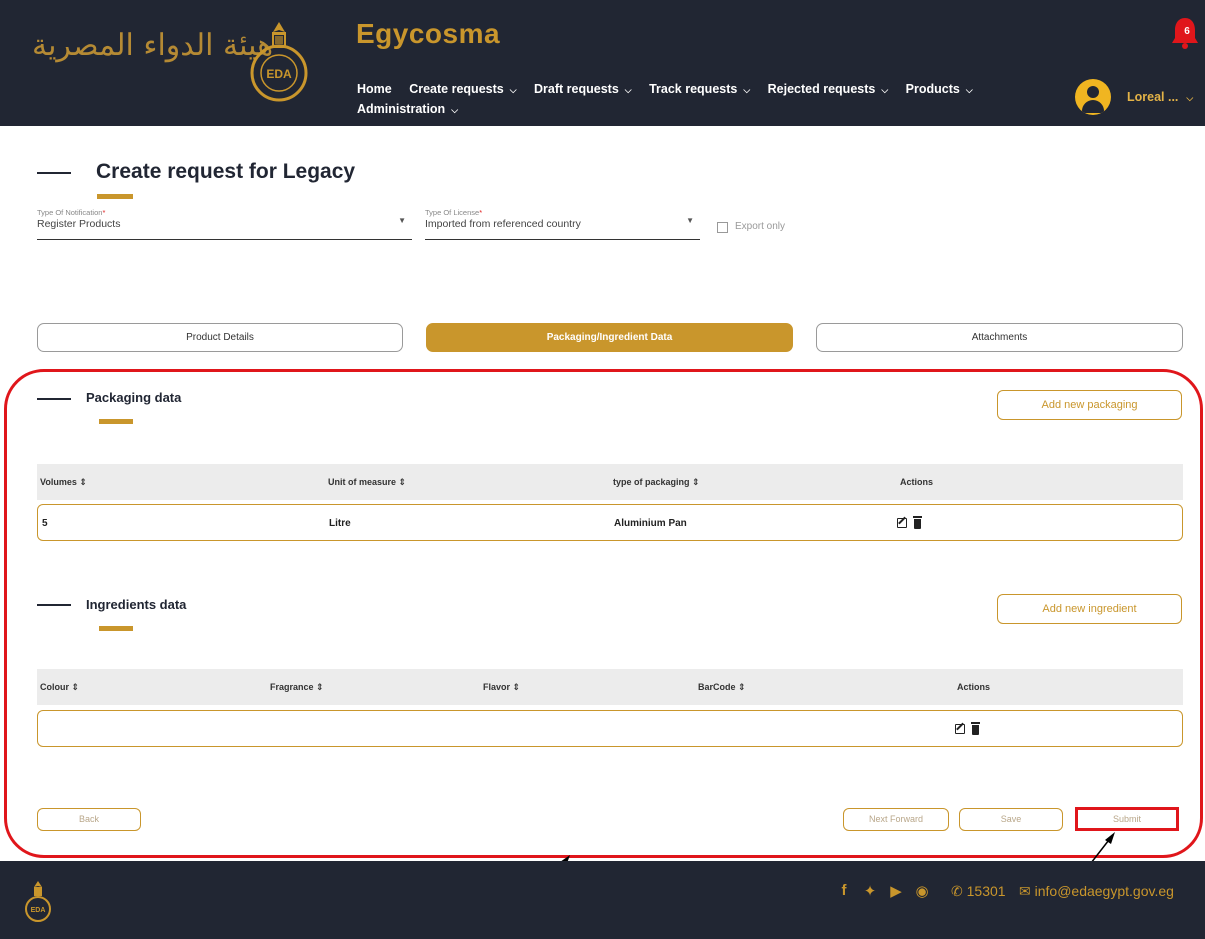 This screenshot has height=939, width=1205. I want to click on ingredients-gold-underline, so click(116, 628).